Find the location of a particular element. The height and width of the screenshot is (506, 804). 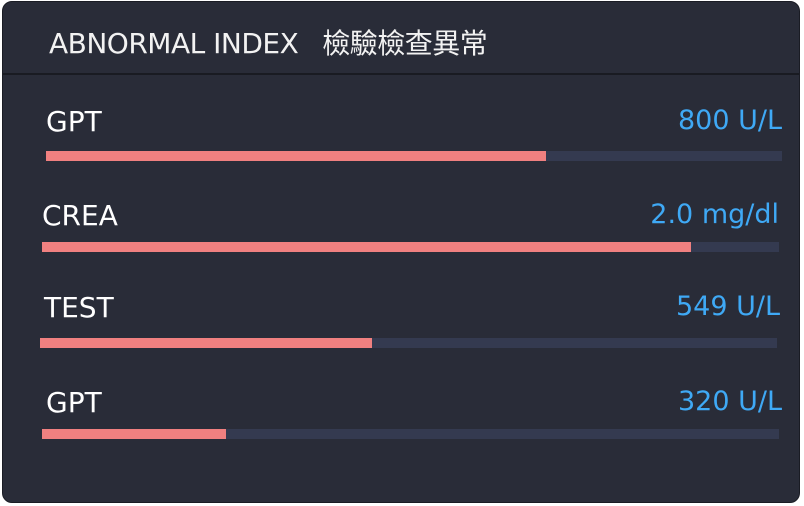

lab-item-value: 800 U/L is located at coordinates (729, 120).